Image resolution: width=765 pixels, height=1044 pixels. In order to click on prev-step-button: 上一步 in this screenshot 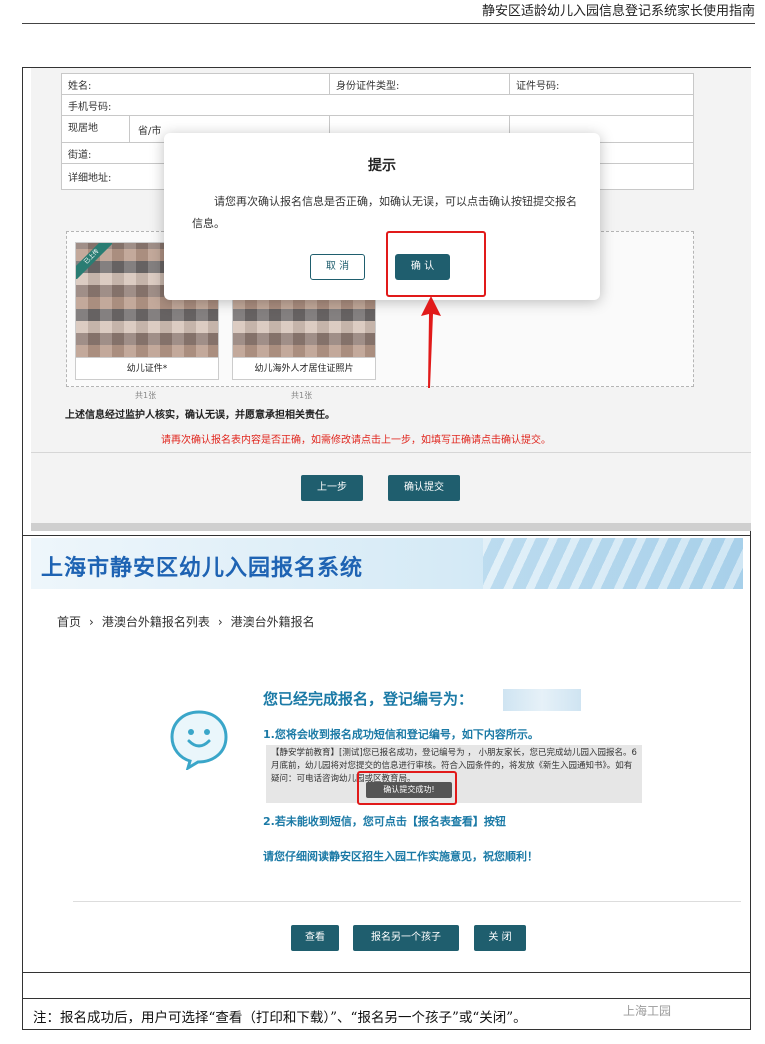, I will do `click(332, 488)`.